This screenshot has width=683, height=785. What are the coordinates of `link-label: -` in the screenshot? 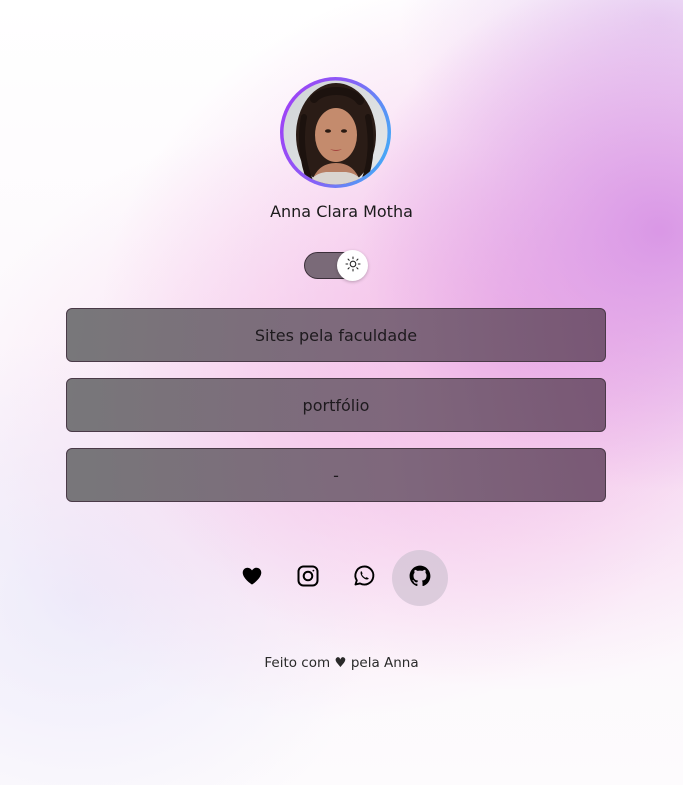 It's located at (336, 475).